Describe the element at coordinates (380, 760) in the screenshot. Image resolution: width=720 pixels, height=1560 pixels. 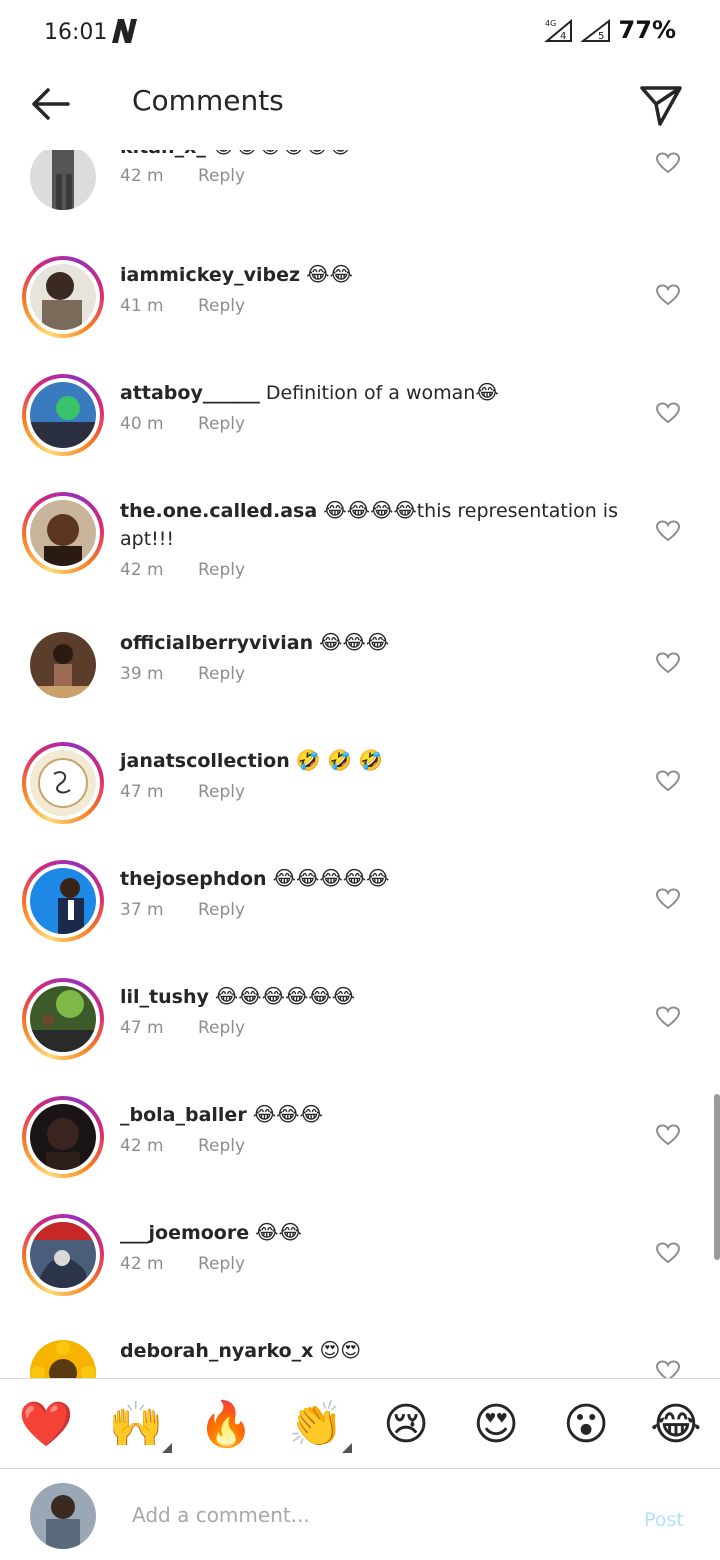
I see `comment-text: janatscollection 🤣 🤣 🤣` at that location.